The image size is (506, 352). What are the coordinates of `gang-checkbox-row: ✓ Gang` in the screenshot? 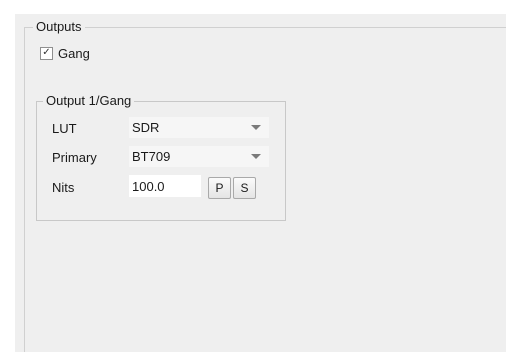 It's located at (65, 53).